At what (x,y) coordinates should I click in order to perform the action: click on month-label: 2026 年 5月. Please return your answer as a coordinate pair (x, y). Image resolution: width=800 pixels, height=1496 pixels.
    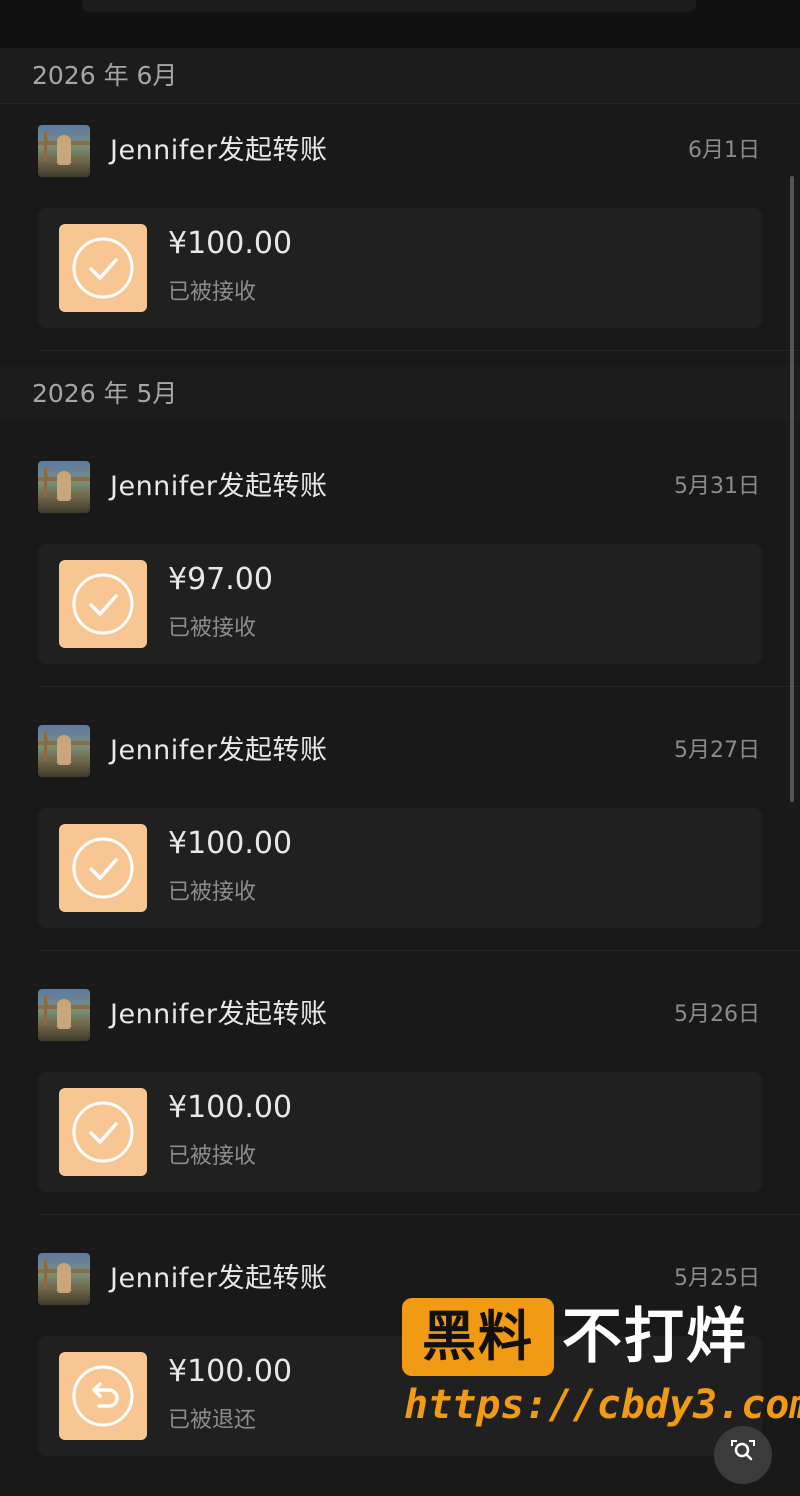
    Looking at the image, I should click on (105, 393).